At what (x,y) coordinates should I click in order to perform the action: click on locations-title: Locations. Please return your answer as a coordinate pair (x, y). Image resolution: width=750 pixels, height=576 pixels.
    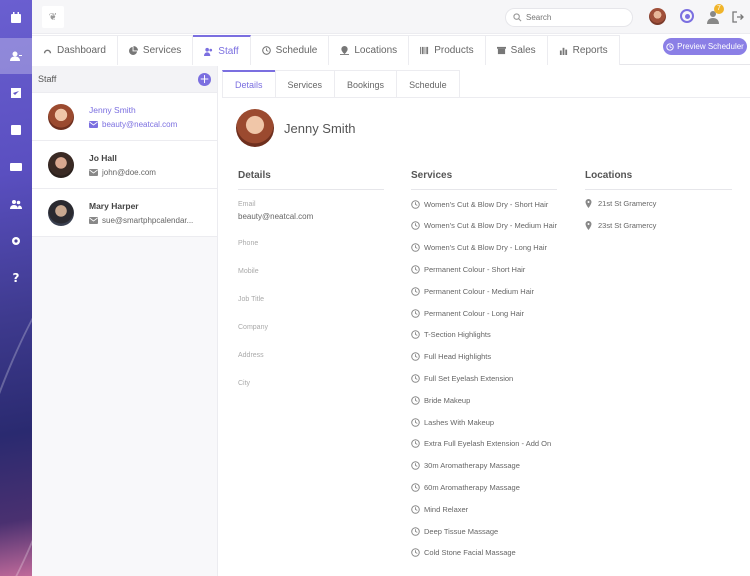
    Looking at the image, I should click on (609, 175).